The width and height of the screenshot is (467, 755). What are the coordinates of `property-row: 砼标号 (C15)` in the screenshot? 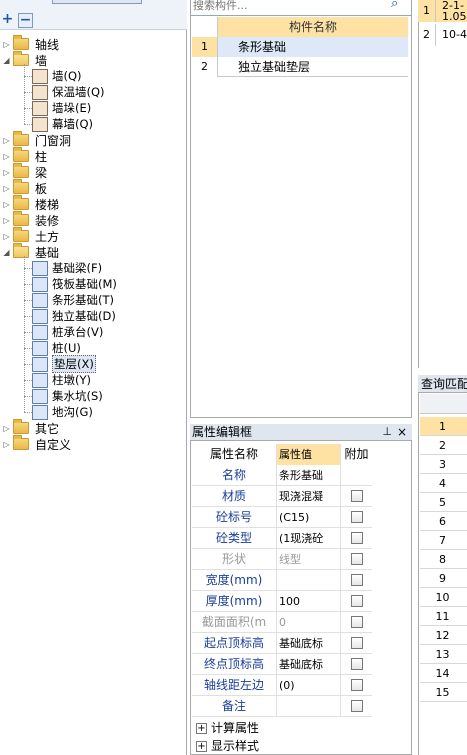 It's located at (282, 517).